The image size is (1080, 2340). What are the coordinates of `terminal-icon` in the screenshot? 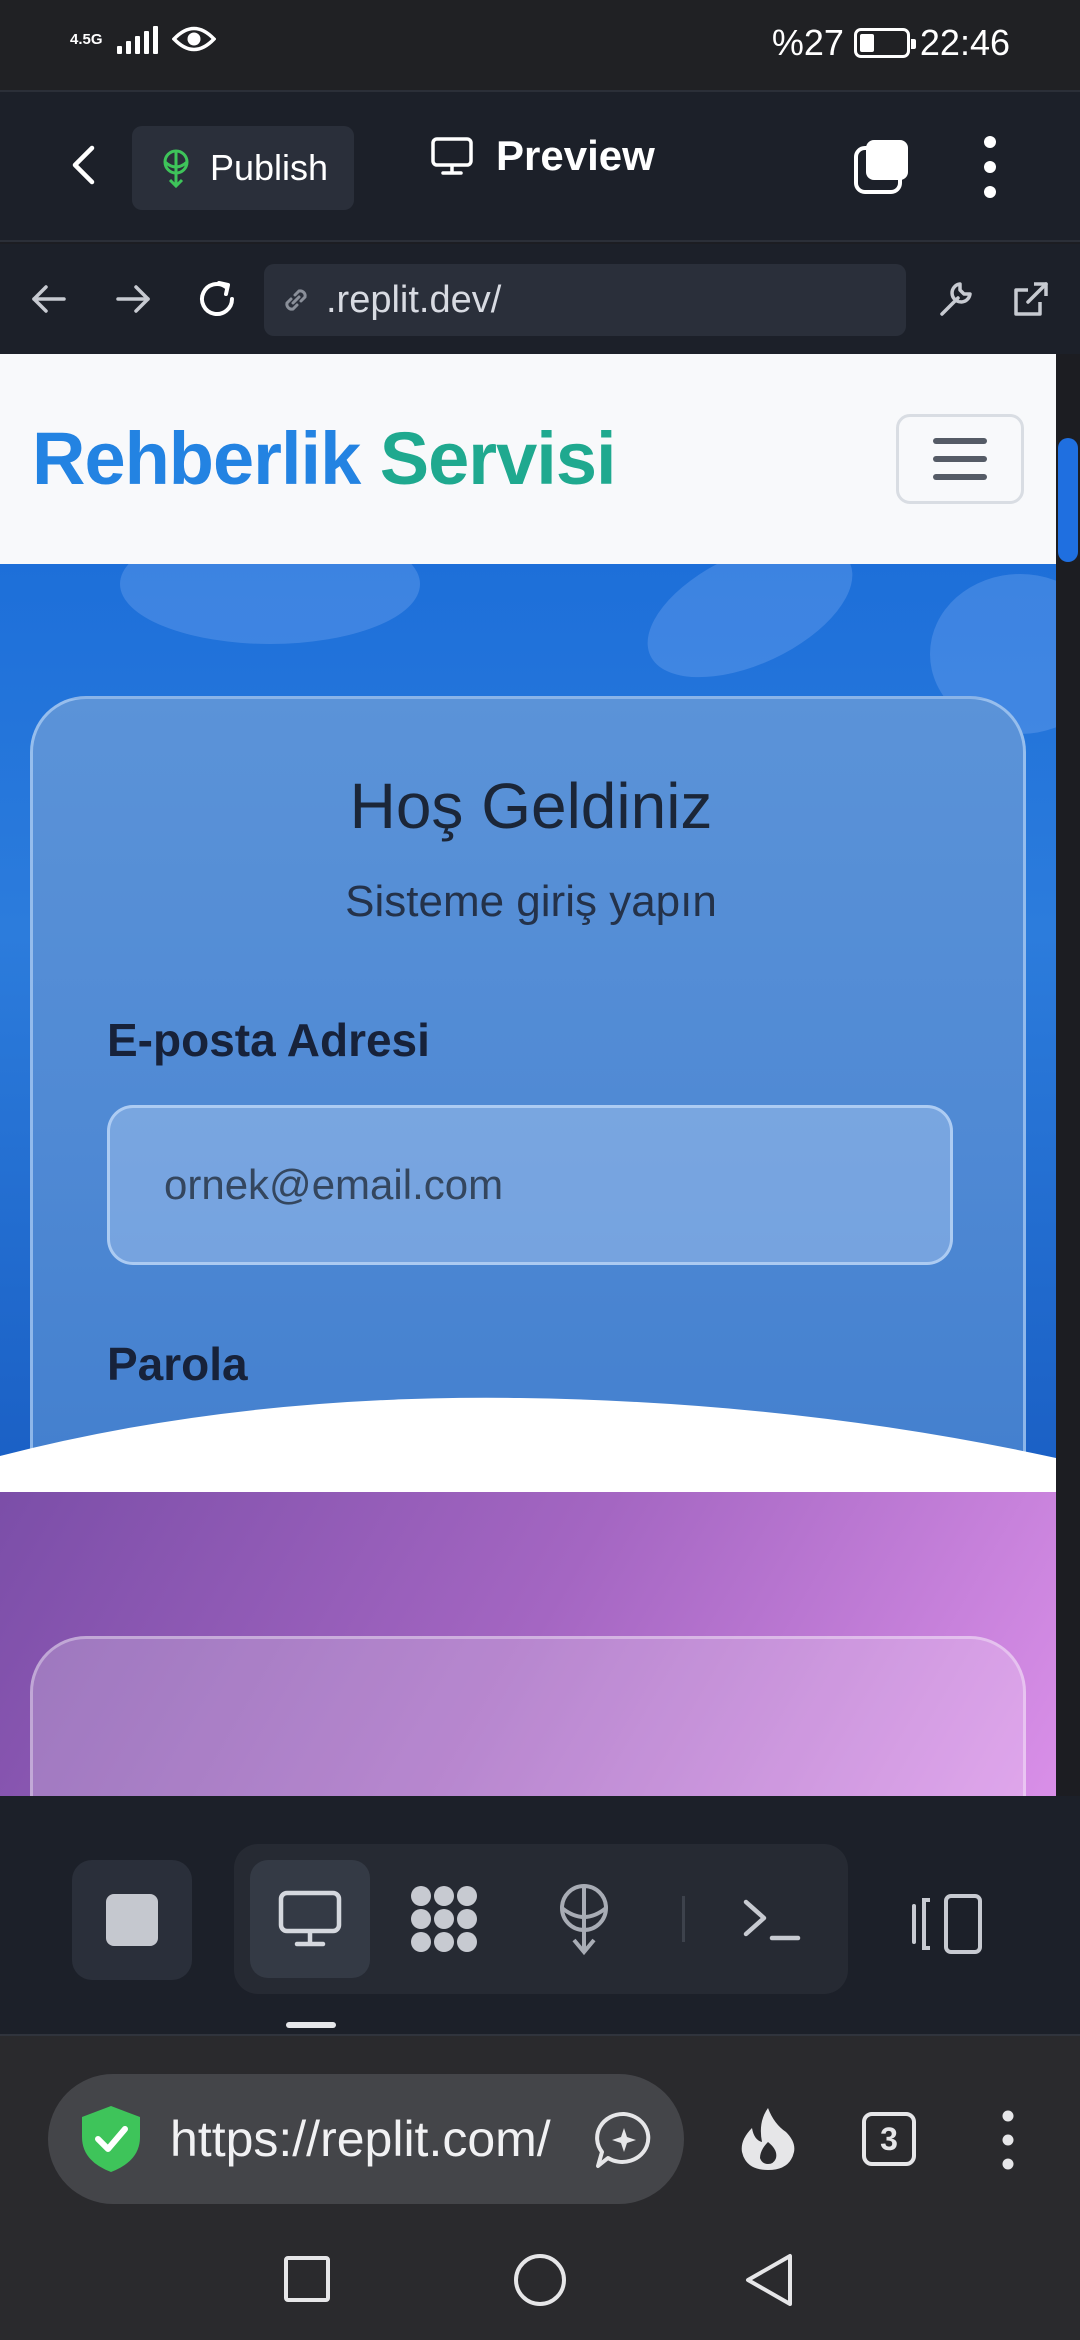 It's located at (772, 1920).